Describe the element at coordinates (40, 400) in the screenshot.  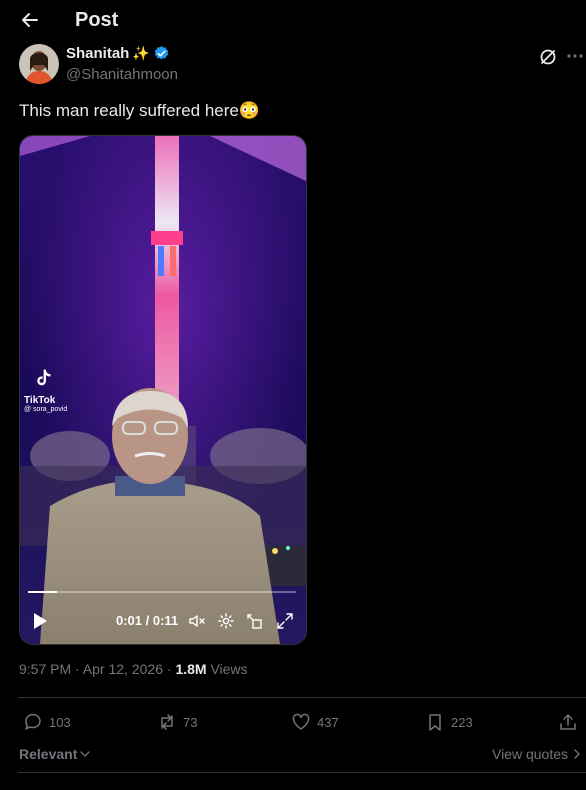
I see `tiktok-watermark-name: TikTok` at that location.